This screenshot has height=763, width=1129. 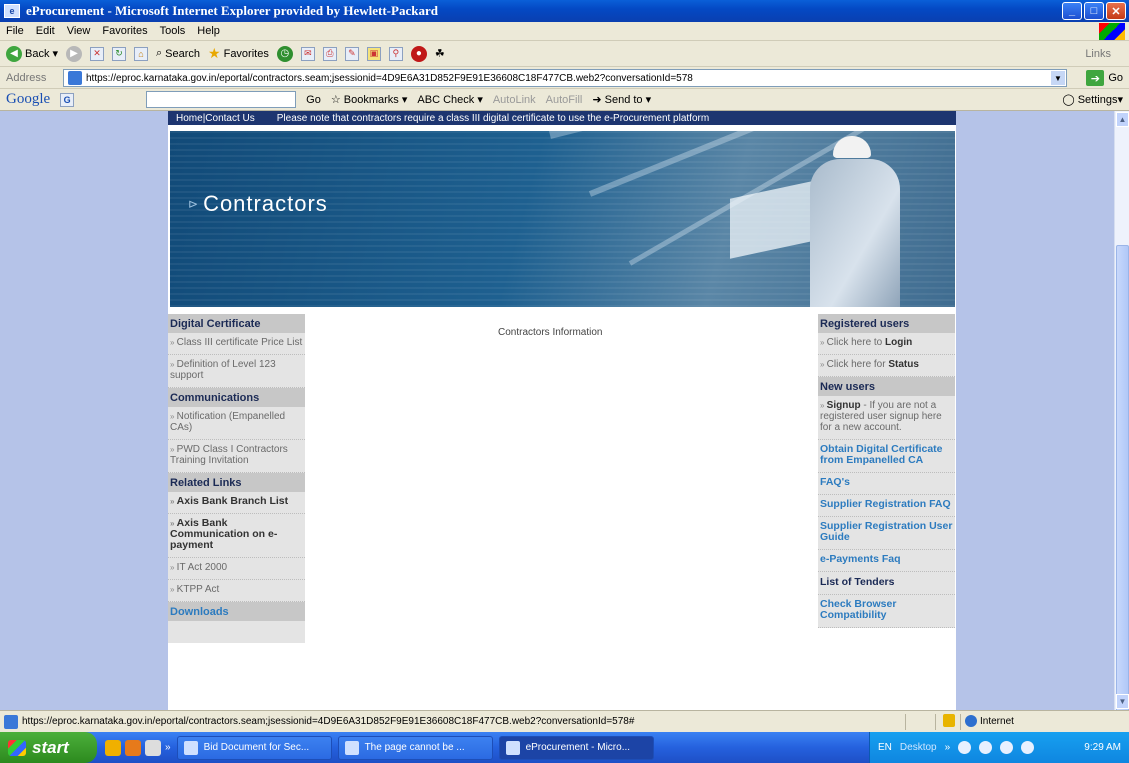 What do you see at coordinates (886, 344) in the screenshot?
I see `login-link: » Click here to Login` at bounding box center [886, 344].